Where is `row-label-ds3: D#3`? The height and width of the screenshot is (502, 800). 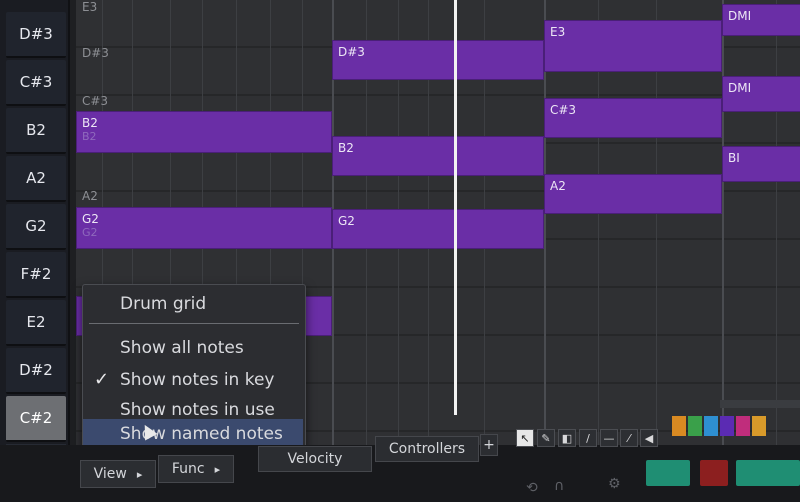
row-label-ds3: D#3 is located at coordinates (95, 53).